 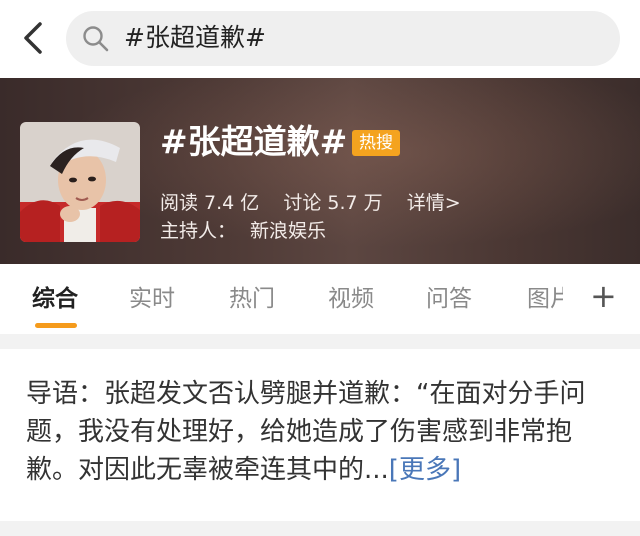 I want to click on topic-title: #张超道歉#, so click(x=254, y=141).